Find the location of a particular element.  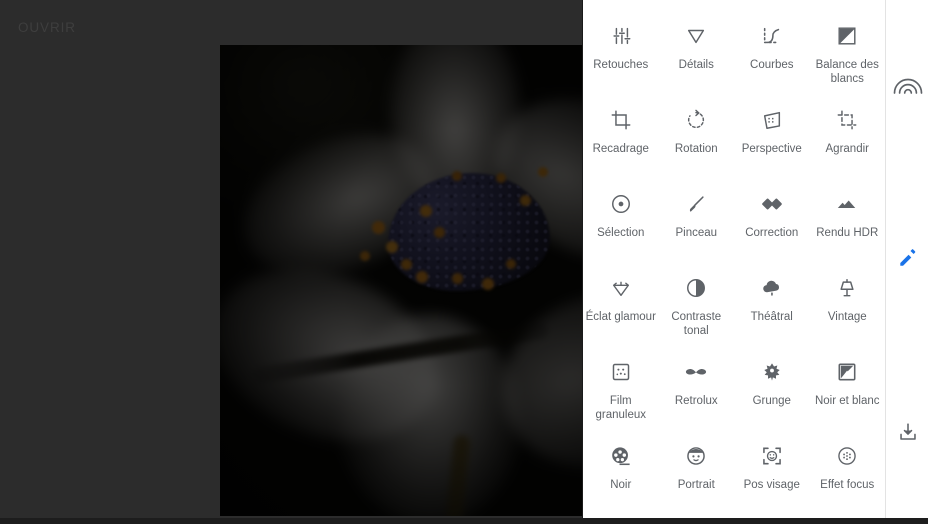

rail-button-looks is located at coordinates (907, 86).